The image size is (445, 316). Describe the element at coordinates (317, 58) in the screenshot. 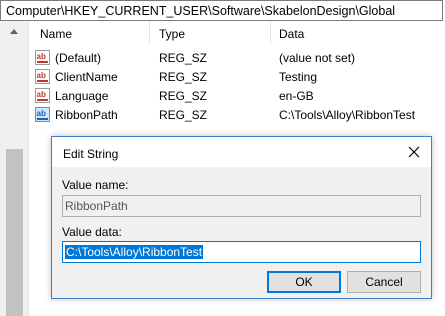

I see `row-data: (value not set)` at that location.